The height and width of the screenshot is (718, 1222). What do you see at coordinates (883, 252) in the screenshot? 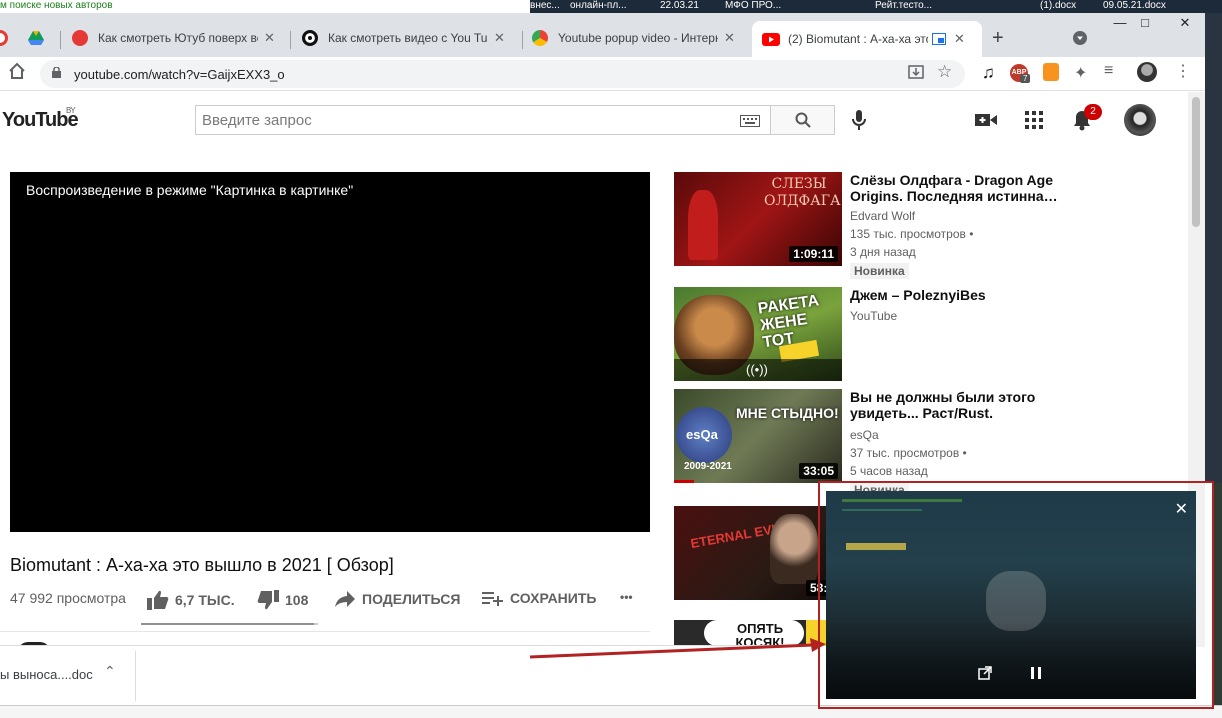
I see `upload-age: 3 дня назад` at bounding box center [883, 252].